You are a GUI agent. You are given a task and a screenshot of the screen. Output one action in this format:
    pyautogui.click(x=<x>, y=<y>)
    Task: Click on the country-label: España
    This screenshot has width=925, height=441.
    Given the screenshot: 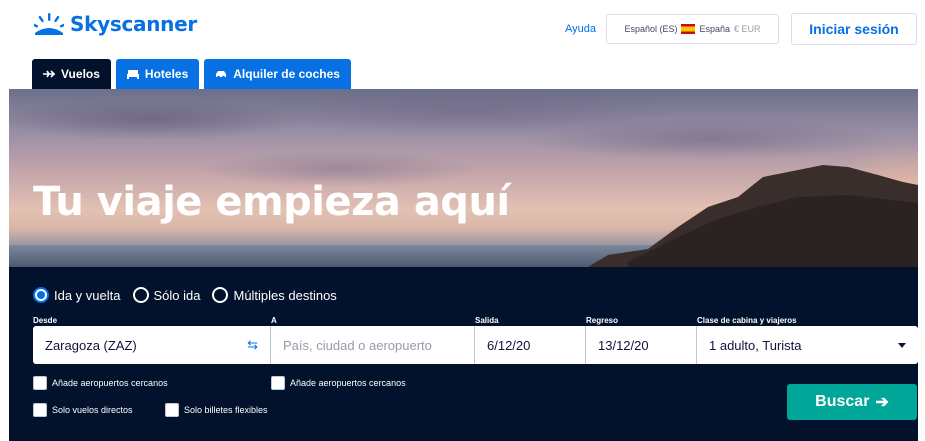 What is the action you would take?
    pyautogui.click(x=715, y=29)
    